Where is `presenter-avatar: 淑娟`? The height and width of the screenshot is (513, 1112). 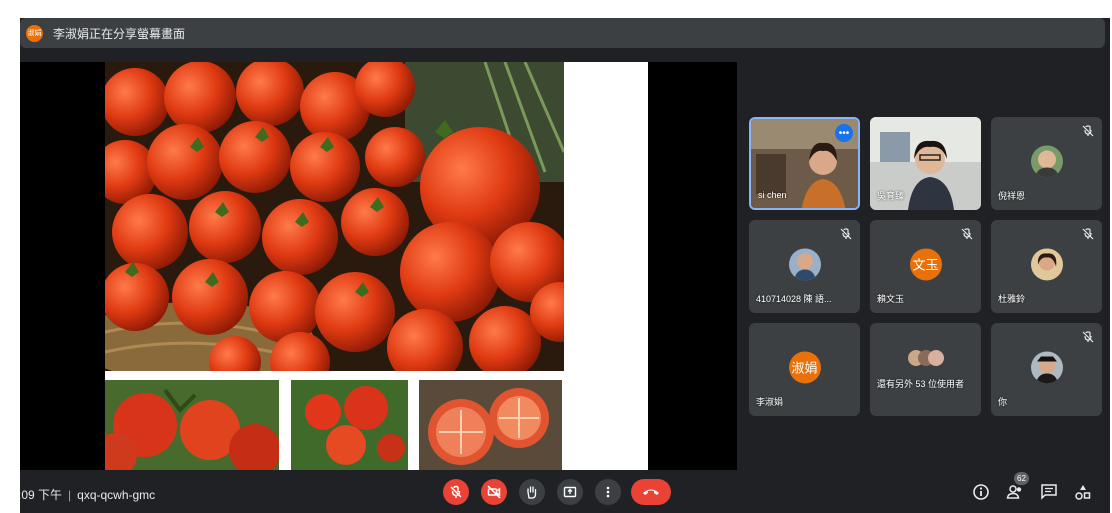
presenter-avatar: 淑娟 is located at coordinates (34, 33).